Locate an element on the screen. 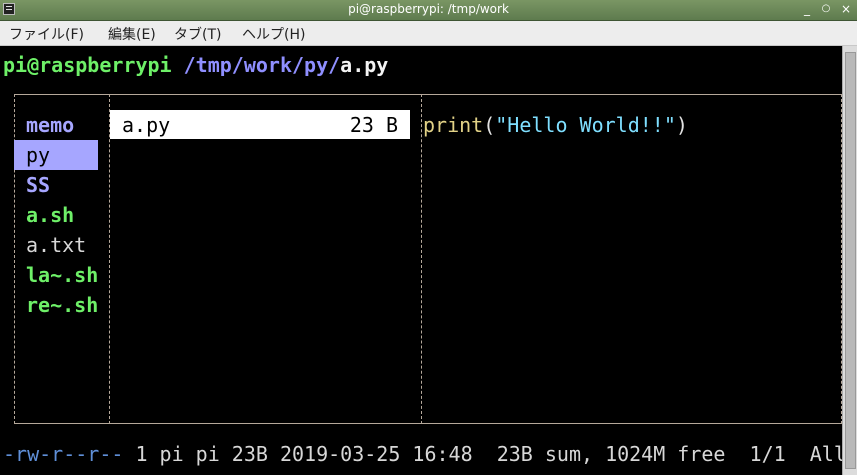 This screenshot has height=475, width=857. parent-item-re-sh: re~.sh is located at coordinates (62, 305).